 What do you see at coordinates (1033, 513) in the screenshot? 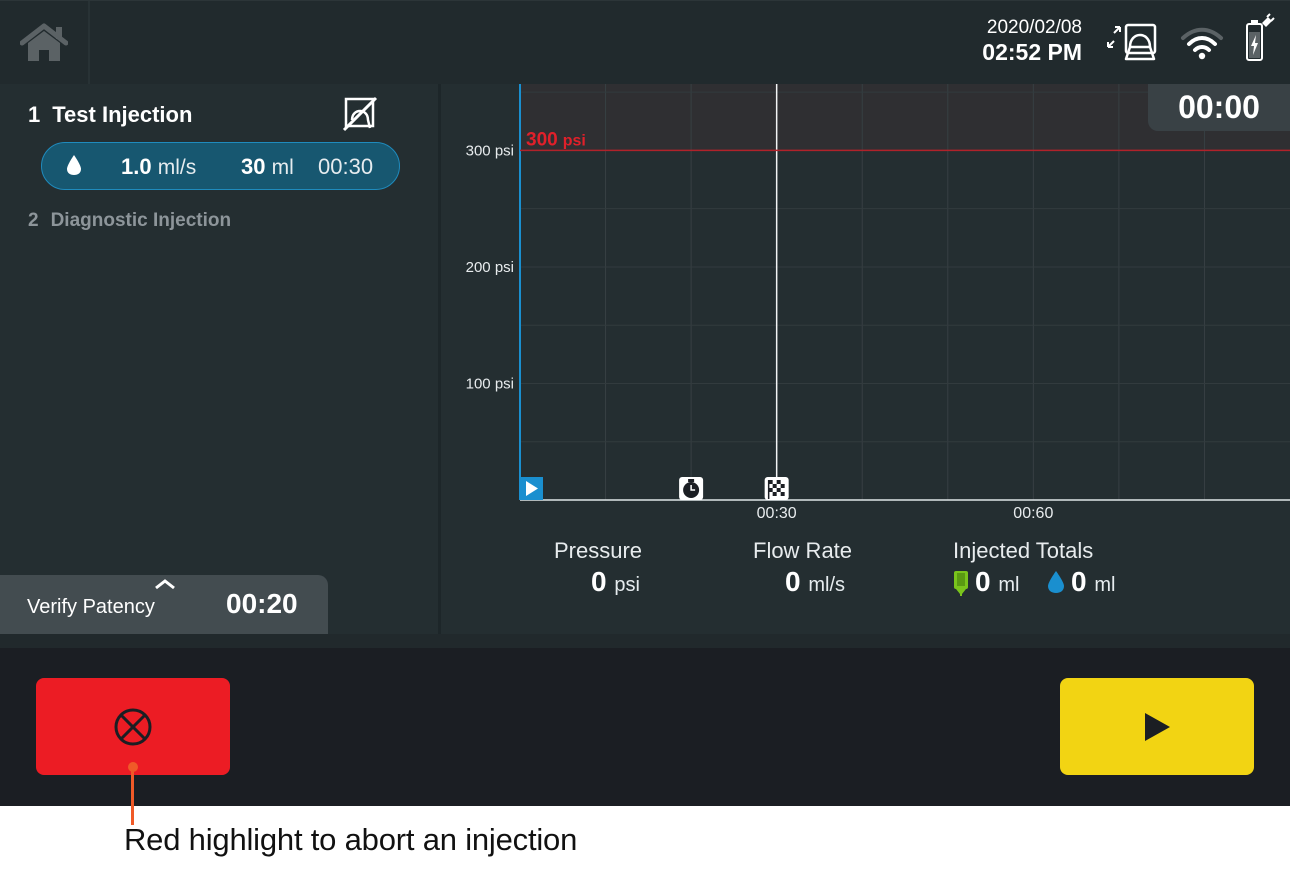
I see `x-tick-label: 00:60` at bounding box center [1033, 513].